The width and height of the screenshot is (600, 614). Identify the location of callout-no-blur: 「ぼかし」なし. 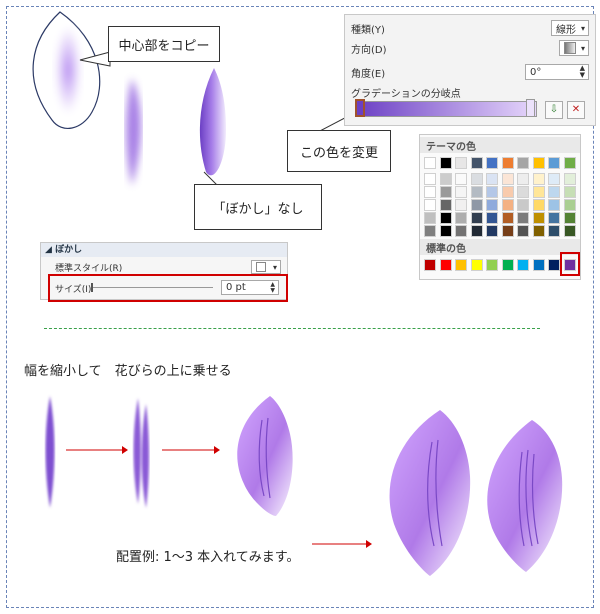
(258, 207).